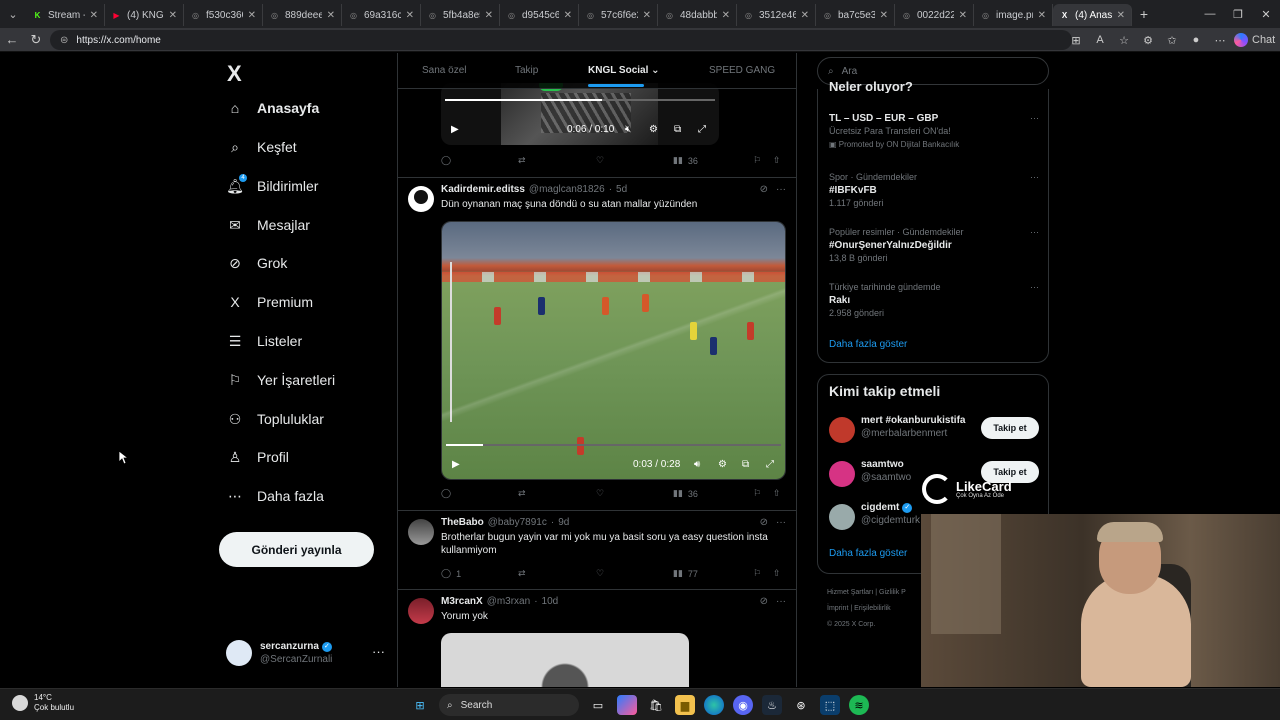 This screenshot has width=1280, height=720. Describe the element at coordinates (1220, 40) in the screenshot. I see `more-menu-icon: ⋯` at that location.